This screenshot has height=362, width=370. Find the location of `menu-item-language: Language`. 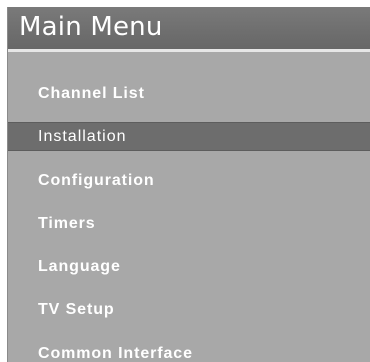

menu-item-language: Language is located at coordinates (189, 266).